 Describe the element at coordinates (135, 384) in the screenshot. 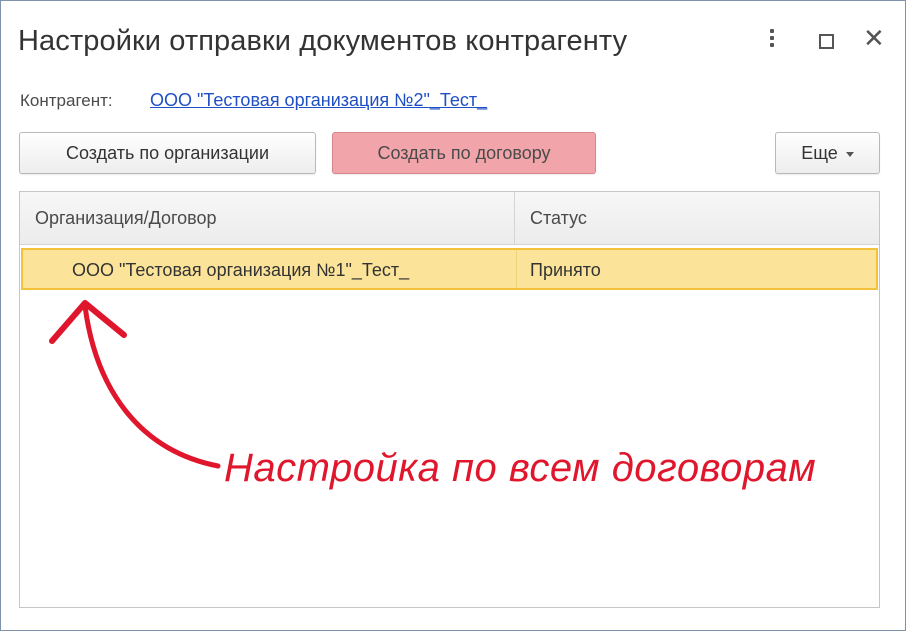

I see `annotation-arrow-icon` at that location.